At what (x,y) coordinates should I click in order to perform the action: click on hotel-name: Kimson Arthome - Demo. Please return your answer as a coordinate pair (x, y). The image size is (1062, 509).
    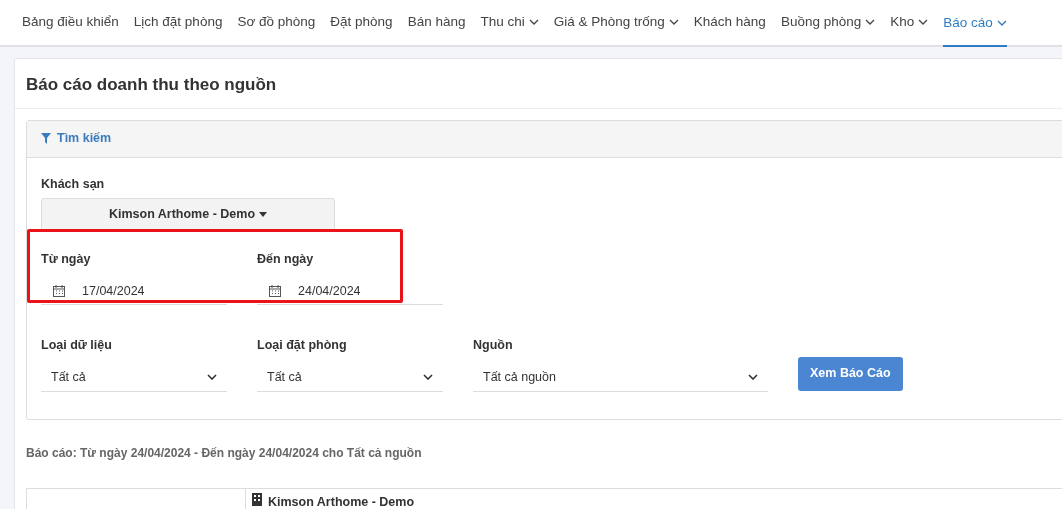
    Looking at the image, I should click on (341, 501).